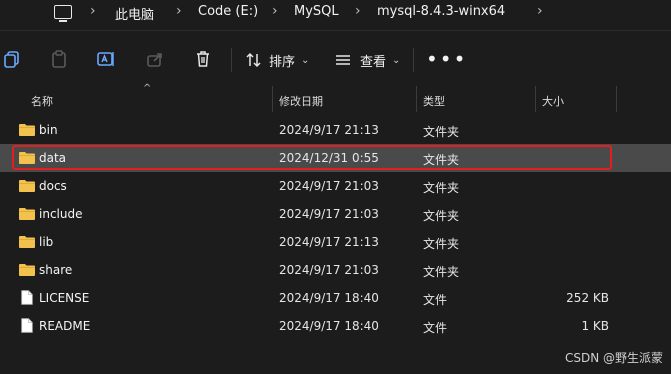  I want to click on file-name: README, so click(65, 326).